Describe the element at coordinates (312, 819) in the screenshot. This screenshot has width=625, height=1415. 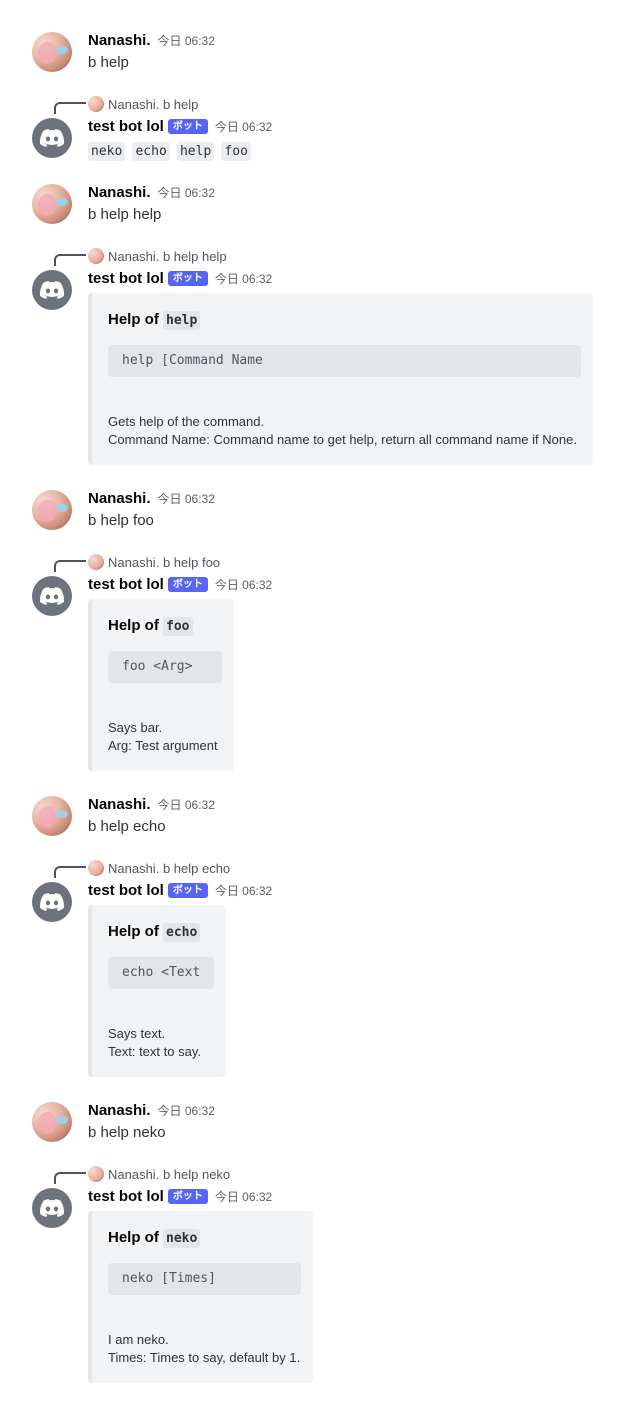
I see `message-user: Nanashi. 今日 06:32 b help echo` at that location.